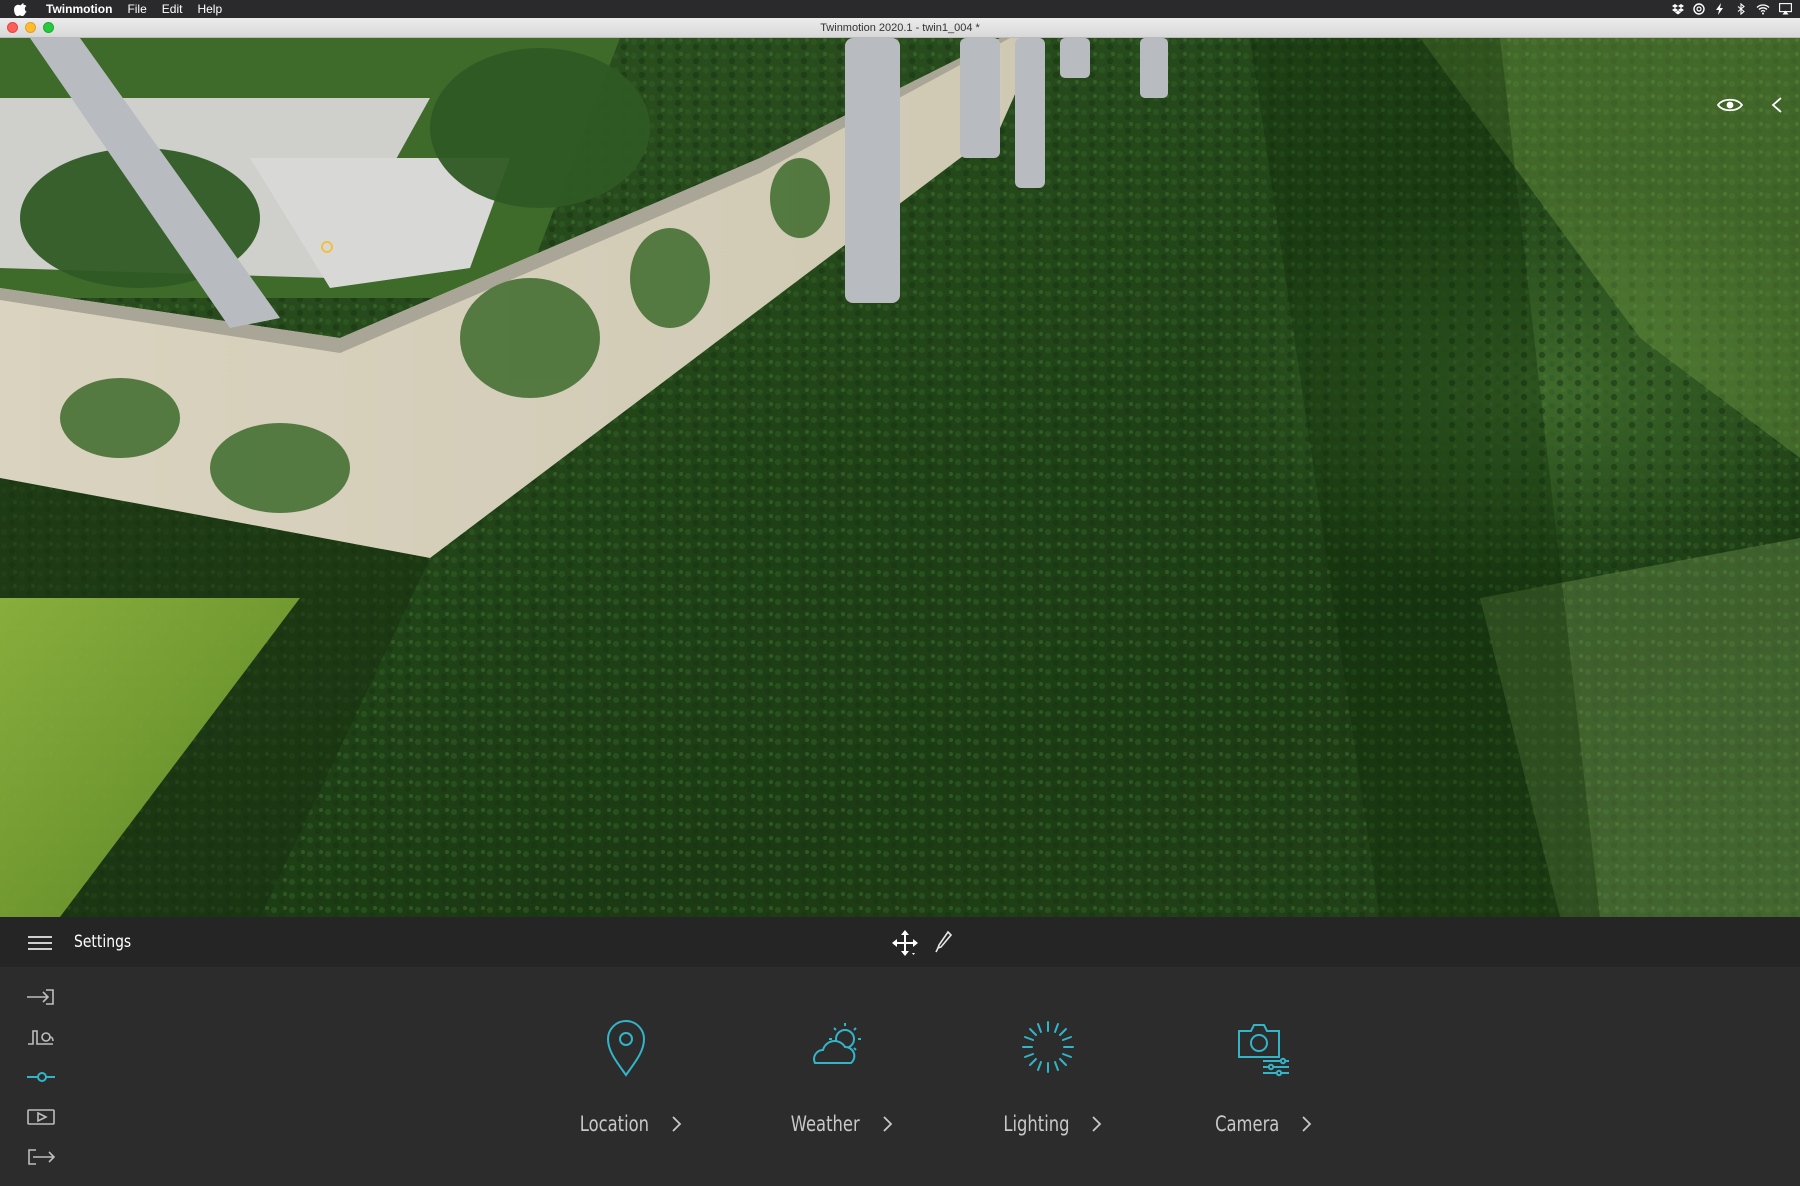 Image resolution: width=1800 pixels, height=1186 pixels. Describe the element at coordinates (1732, 9) in the screenshot. I see `status-icons` at that location.